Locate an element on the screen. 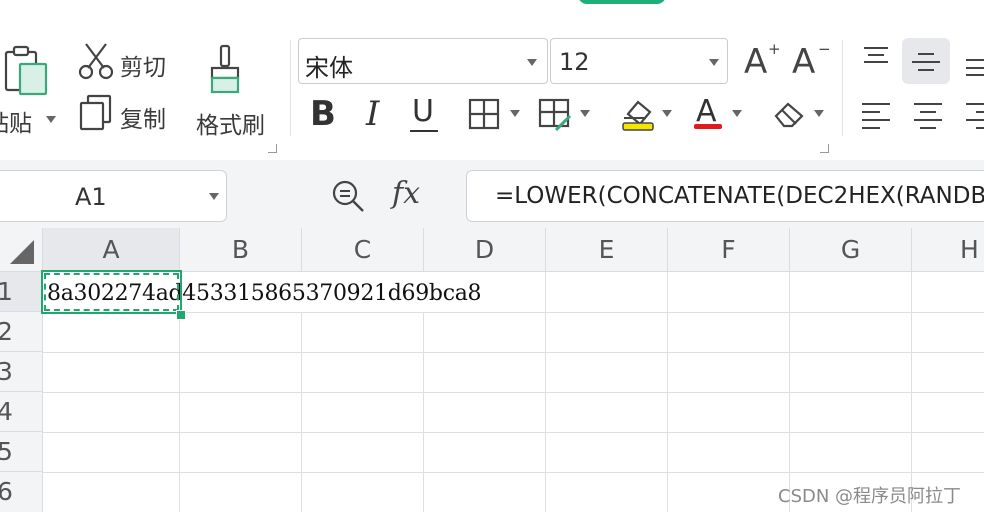 Image resolution: width=984 pixels, height=512 pixels. borders-button is located at coordinates (496, 116).